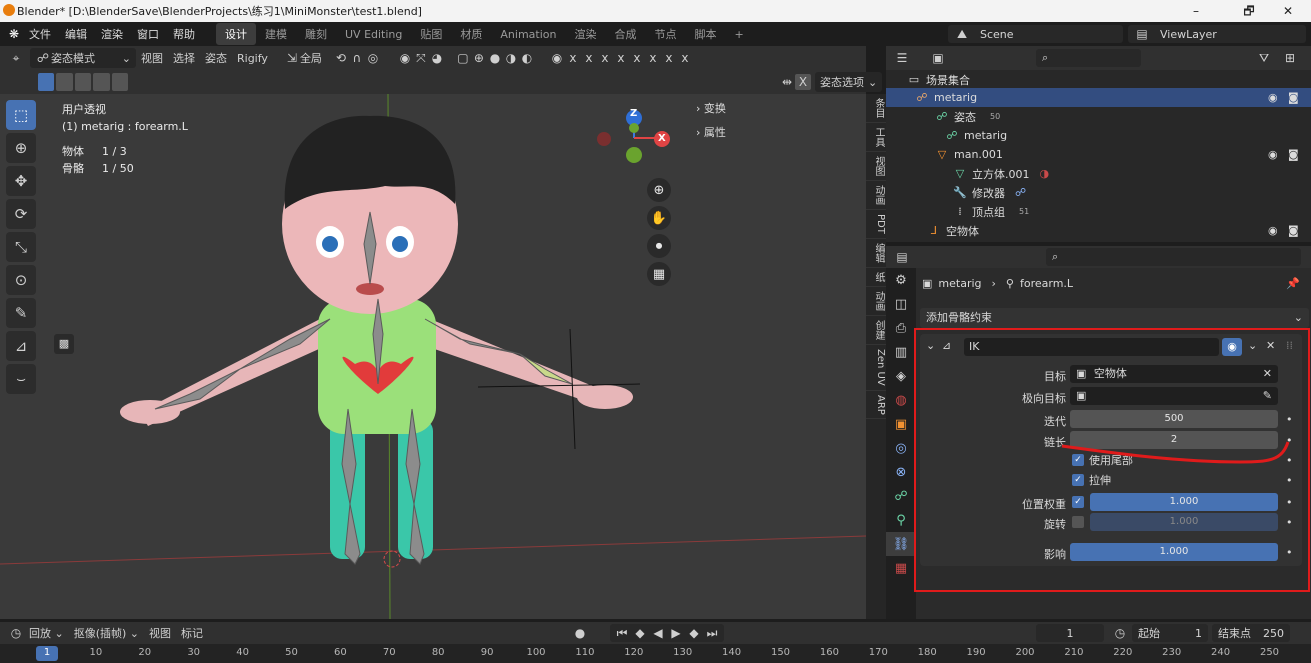 This screenshot has height=663, width=1311. Describe the element at coordinates (1174, 552) in the screenshot. I see `influence-slider: 1.000` at that location.